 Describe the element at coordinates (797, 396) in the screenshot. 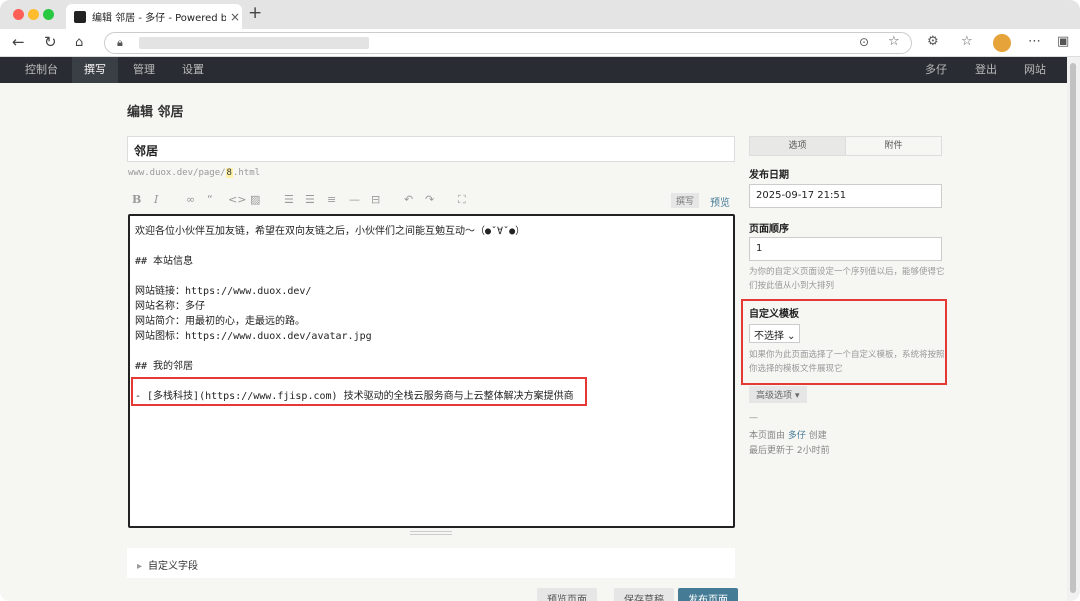

I see `caret-down-icon: ▾` at that location.